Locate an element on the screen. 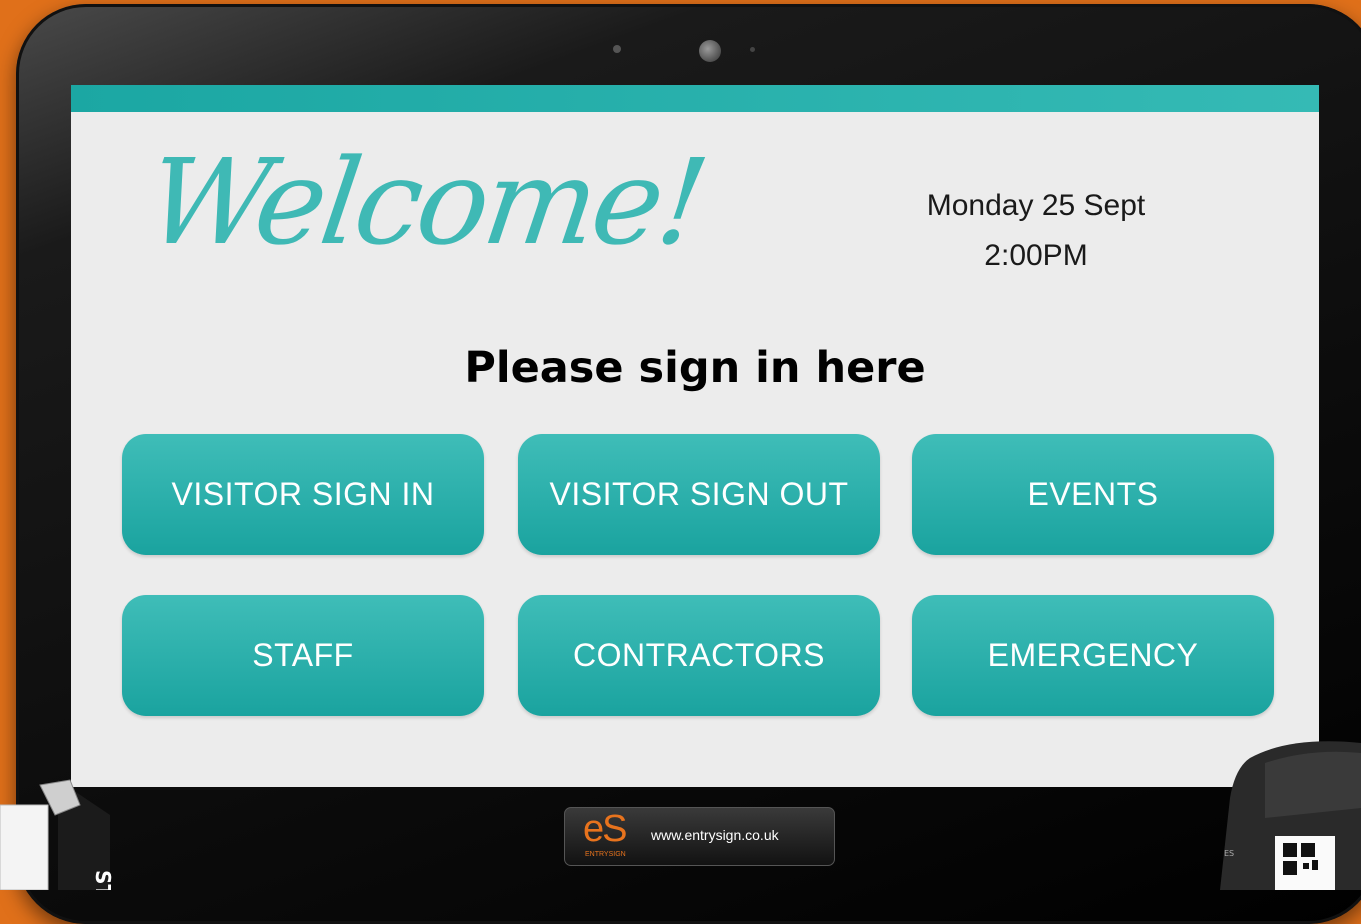  printer-text: ES is located at coordinates (1229, 853).